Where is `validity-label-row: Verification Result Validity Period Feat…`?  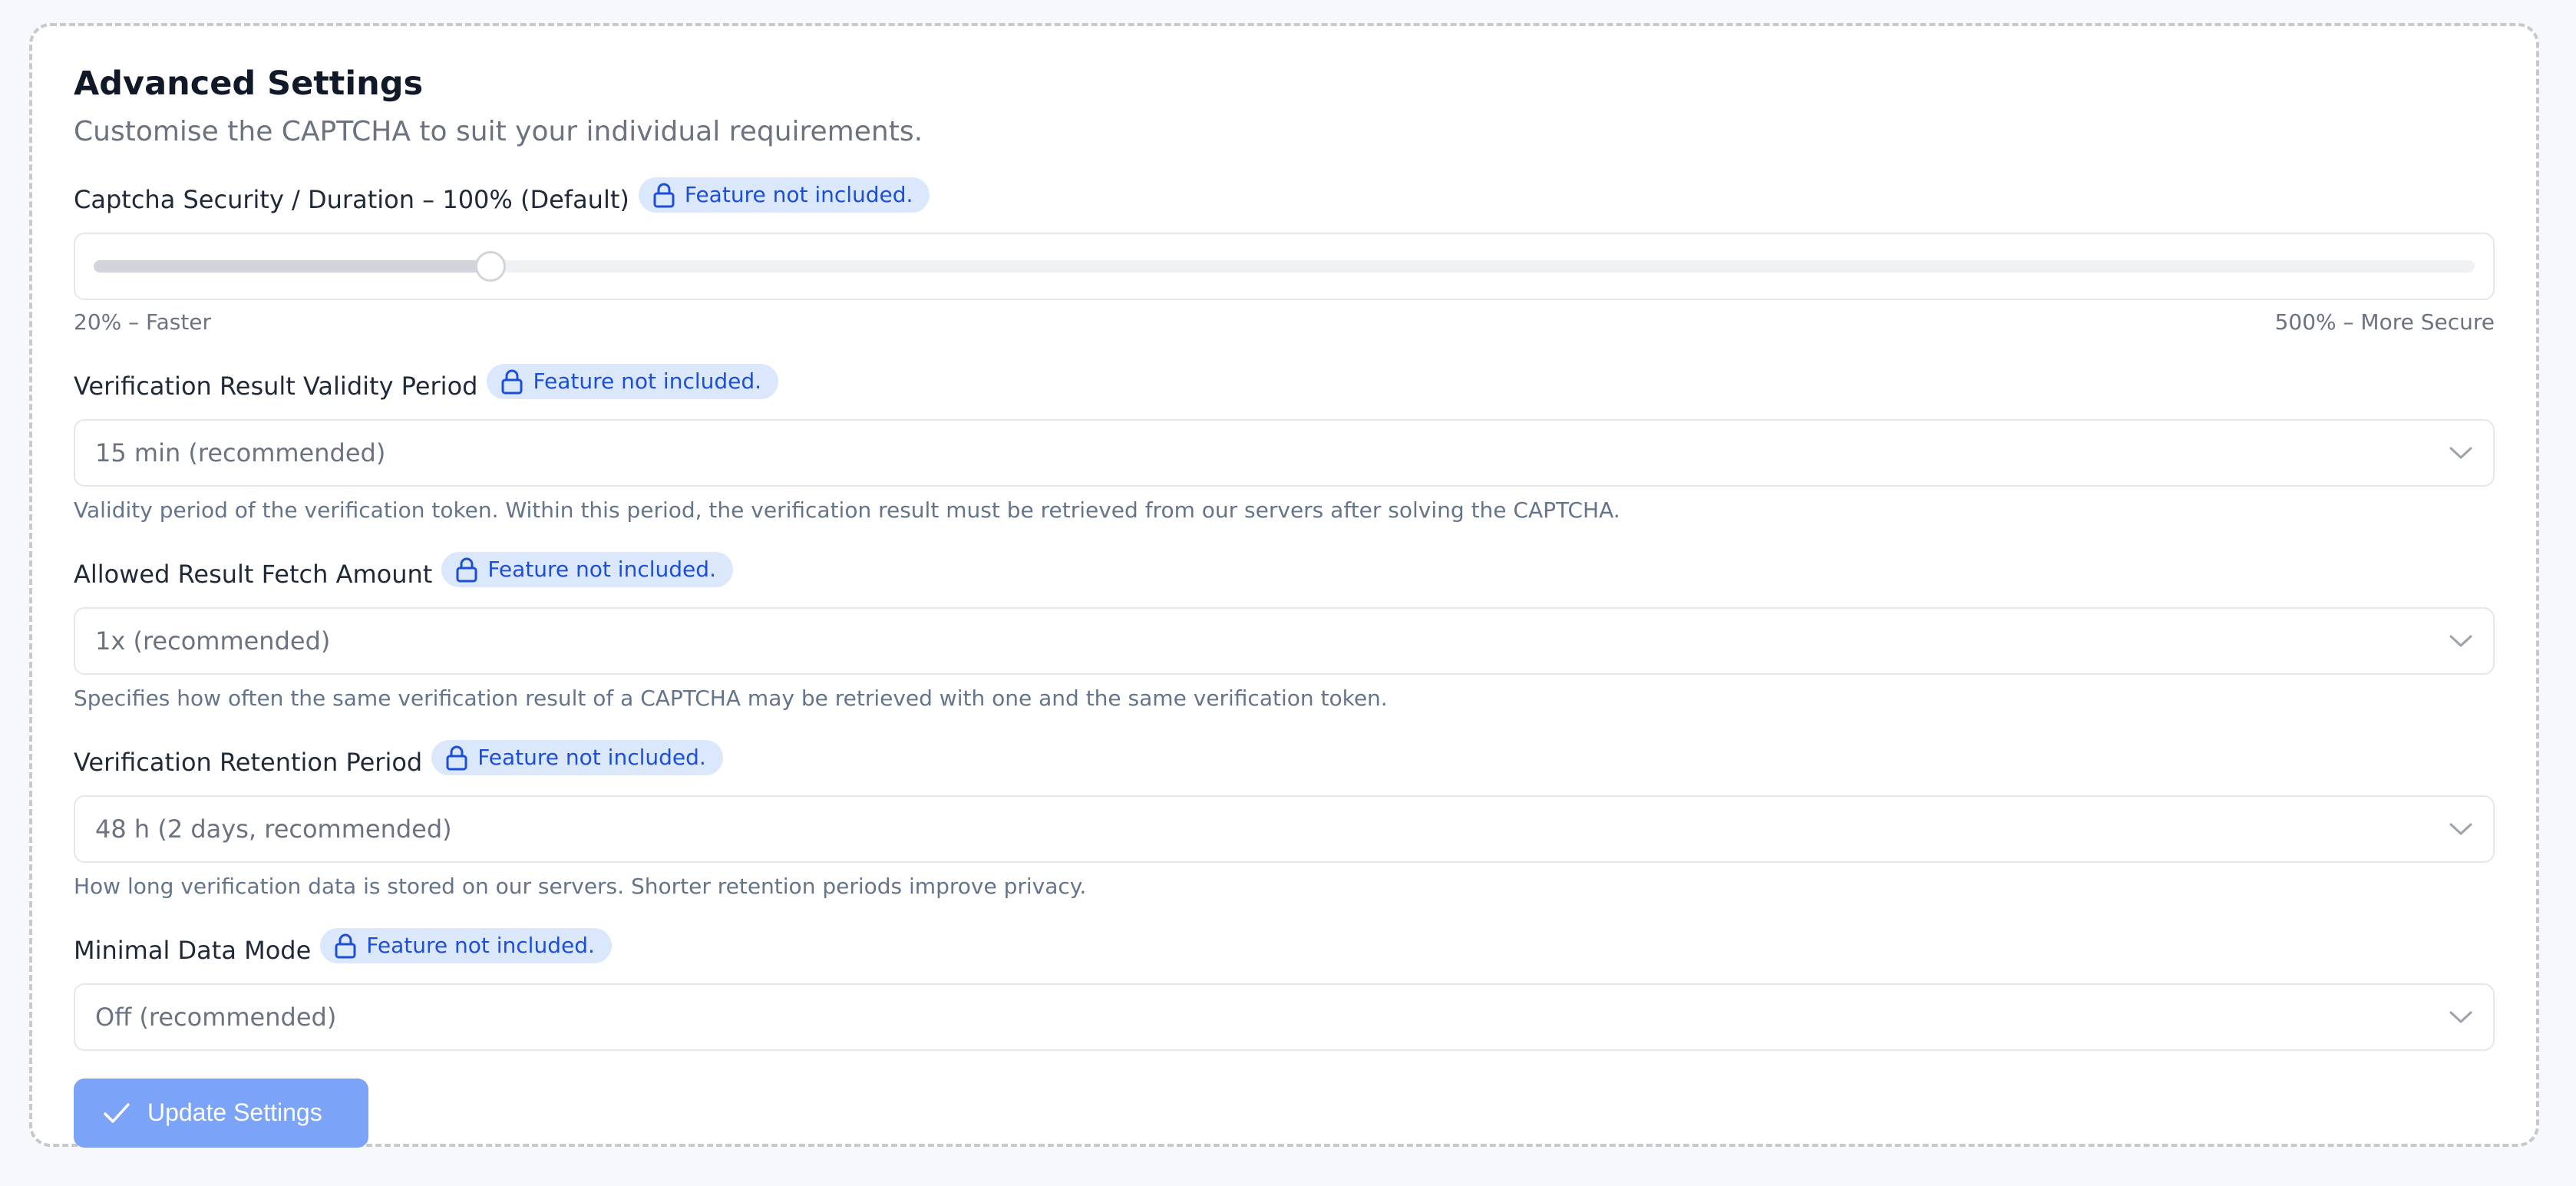 validity-label-row: Verification Result Validity Period Feat… is located at coordinates (1284, 383).